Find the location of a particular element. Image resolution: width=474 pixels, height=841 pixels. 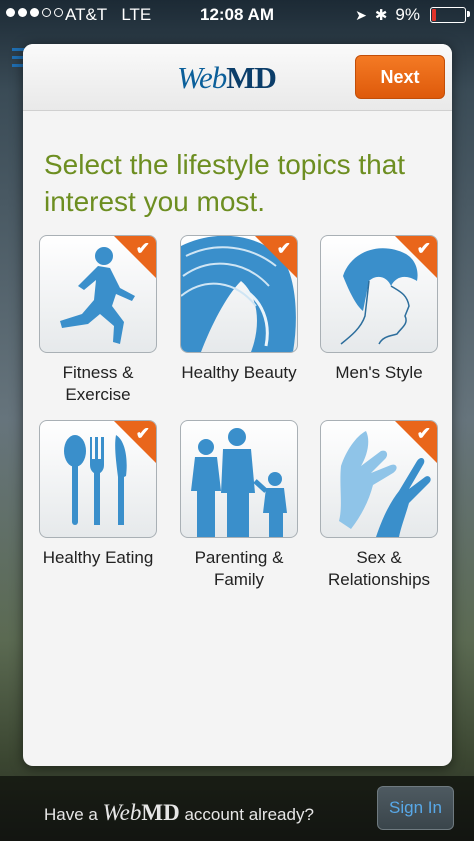

next-button: Next is located at coordinates (400, 77).